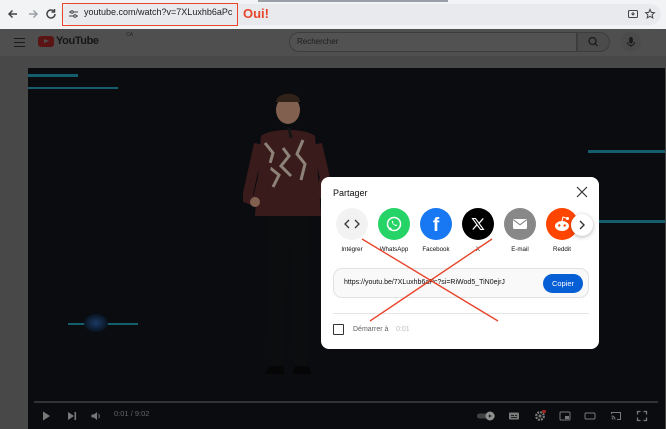  What do you see at coordinates (150, 14) in the screenshot?
I see `url-highlight-box` at bounding box center [150, 14].